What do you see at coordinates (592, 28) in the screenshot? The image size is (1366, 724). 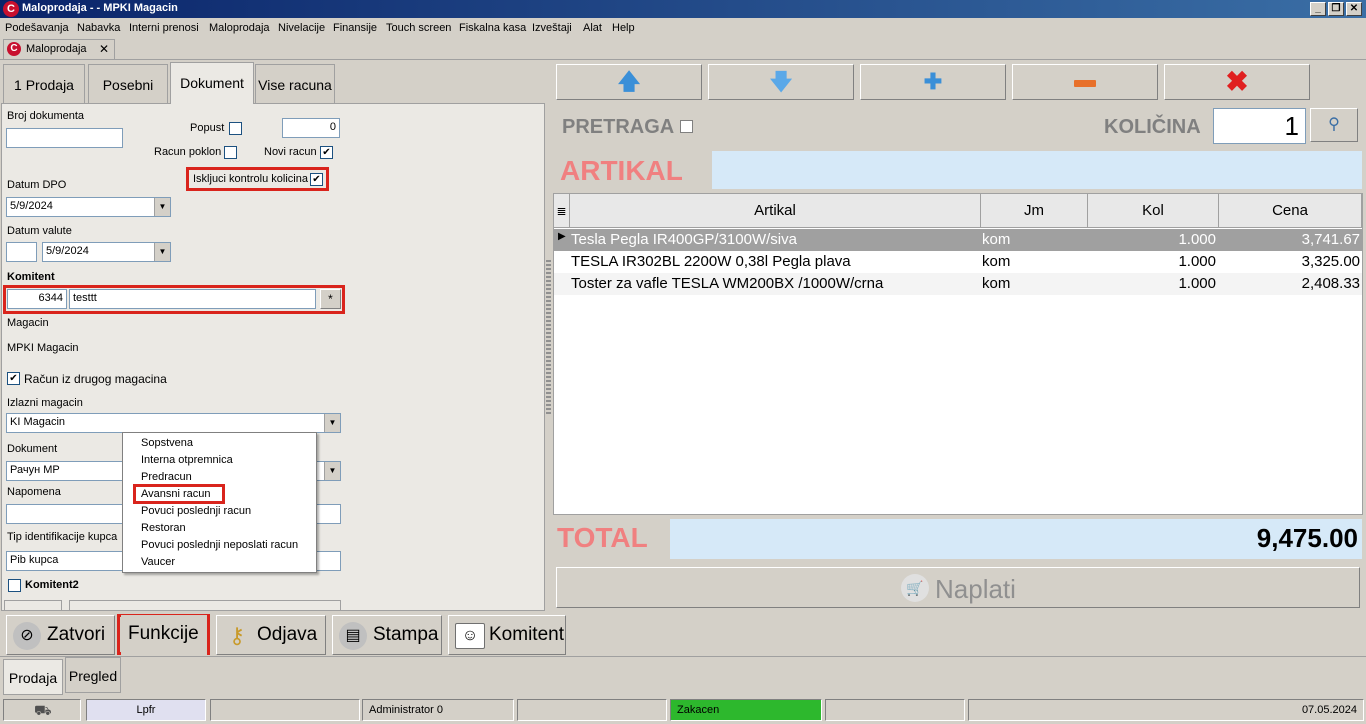 I see `menu-alat: Alat` at bounding box center [592, 28].